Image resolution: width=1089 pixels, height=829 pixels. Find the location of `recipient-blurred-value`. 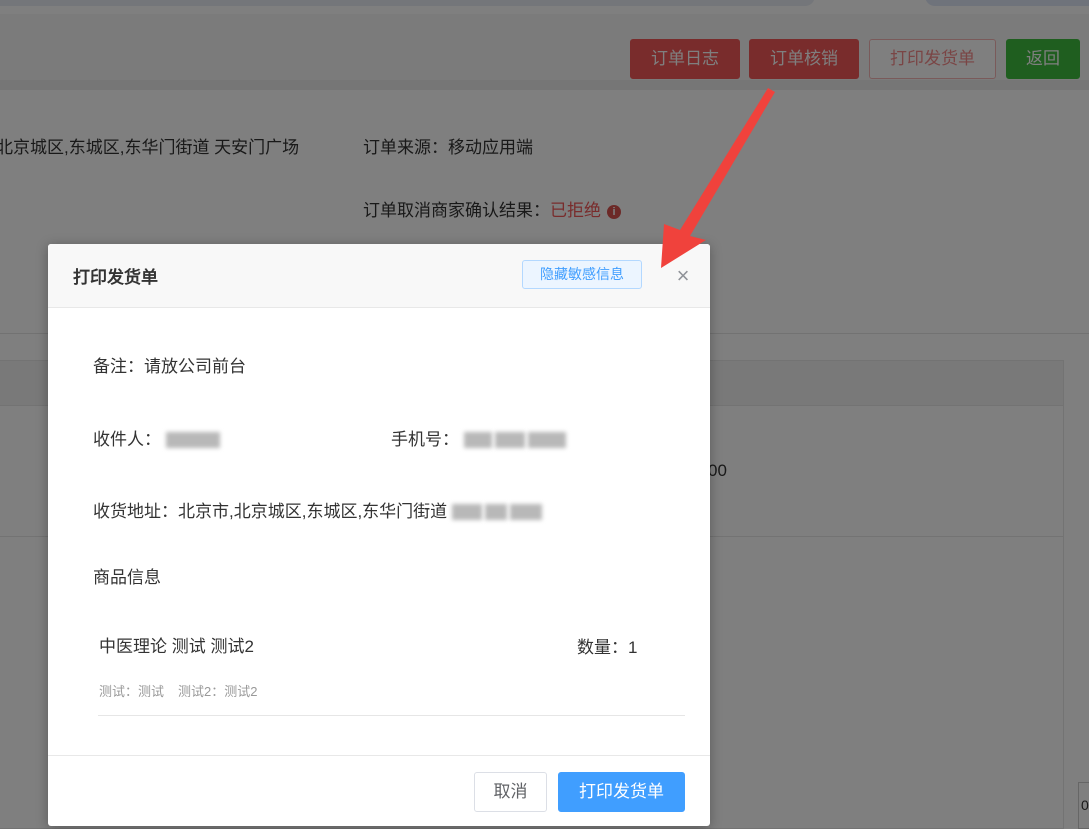

recipient-blurred-value is located at coordinates (194, 440).